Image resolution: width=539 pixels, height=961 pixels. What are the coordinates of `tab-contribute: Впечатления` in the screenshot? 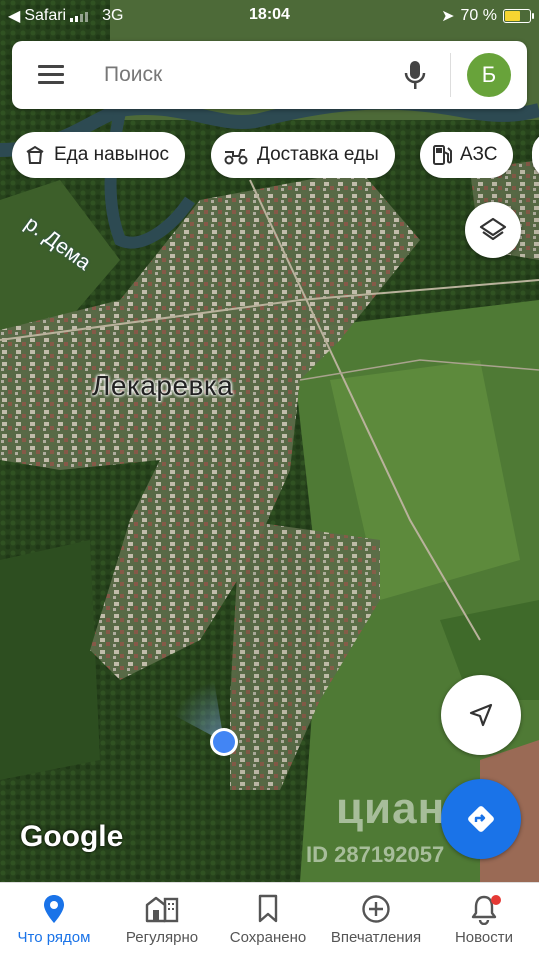 It's located at (376, 922).